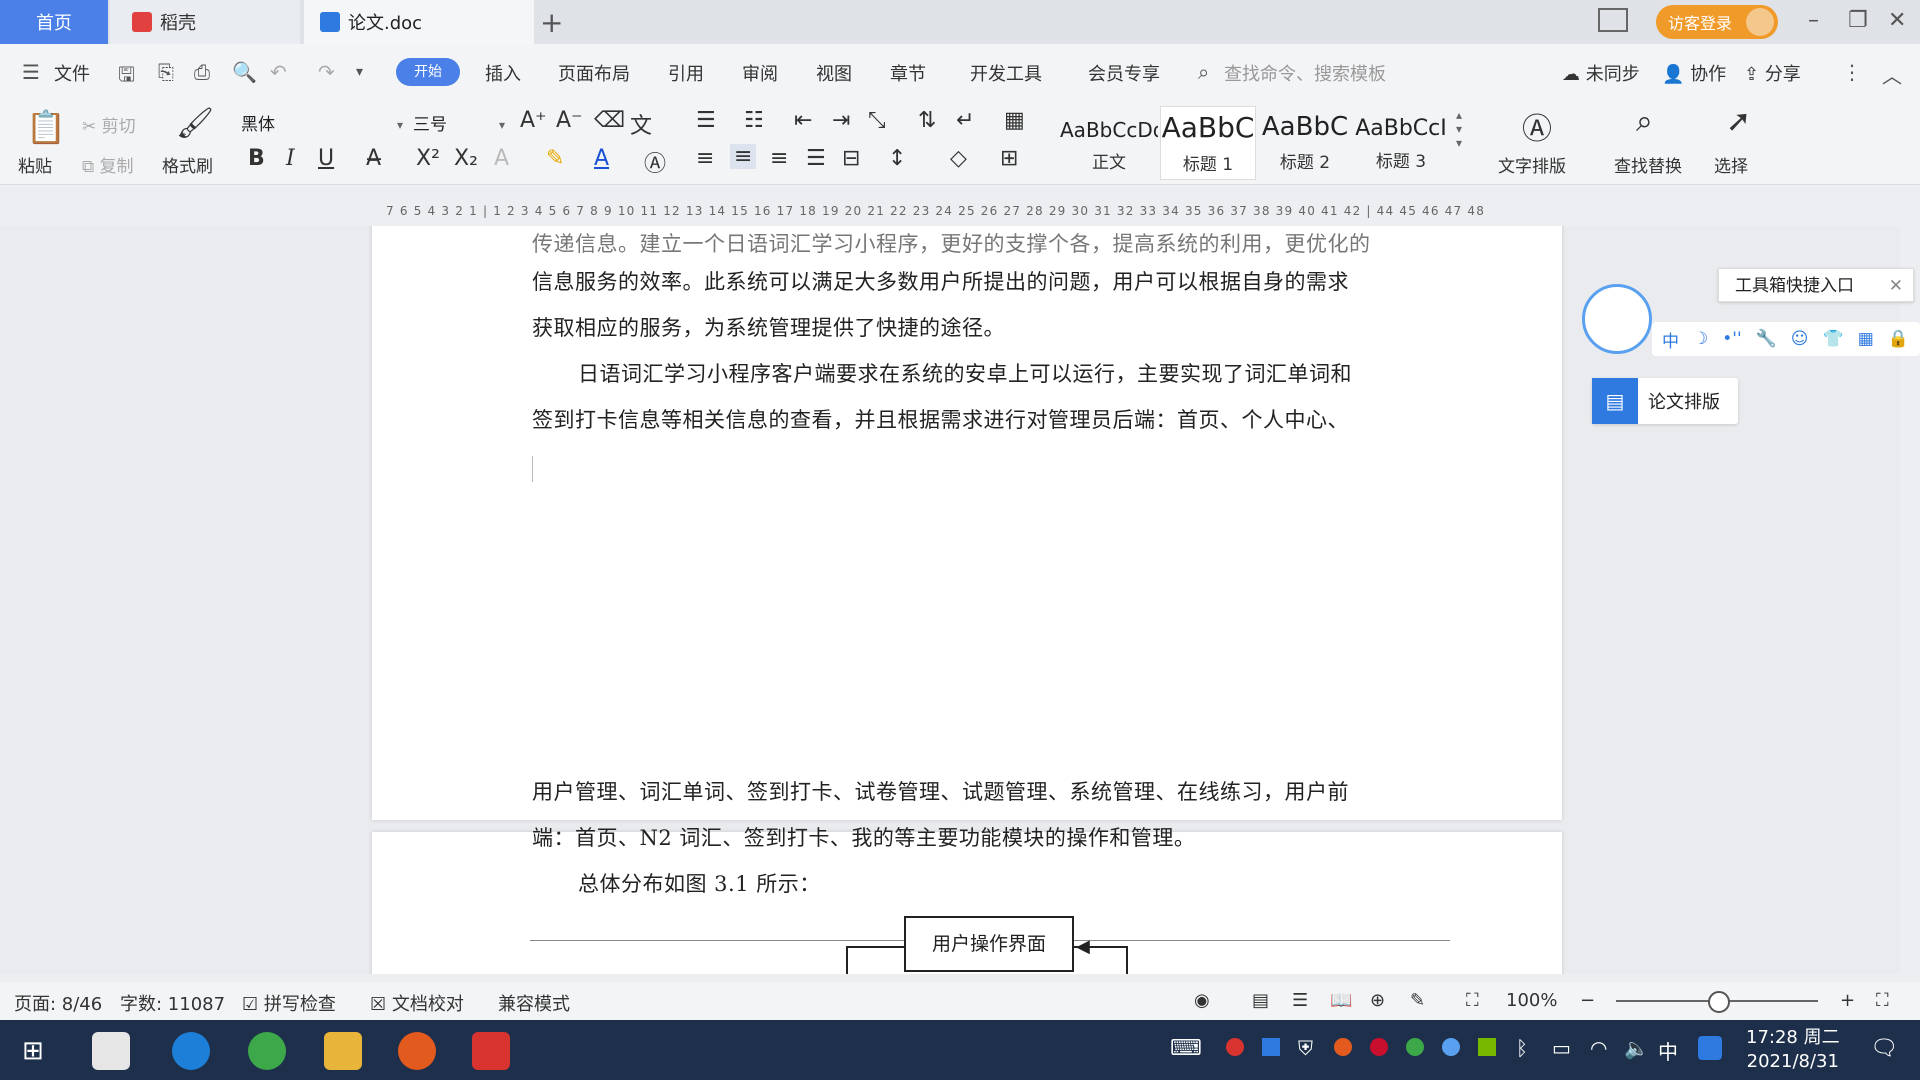 The image size is (1920, 1080). I want to click on input-mode-icon: 中, so click(1670, 339).